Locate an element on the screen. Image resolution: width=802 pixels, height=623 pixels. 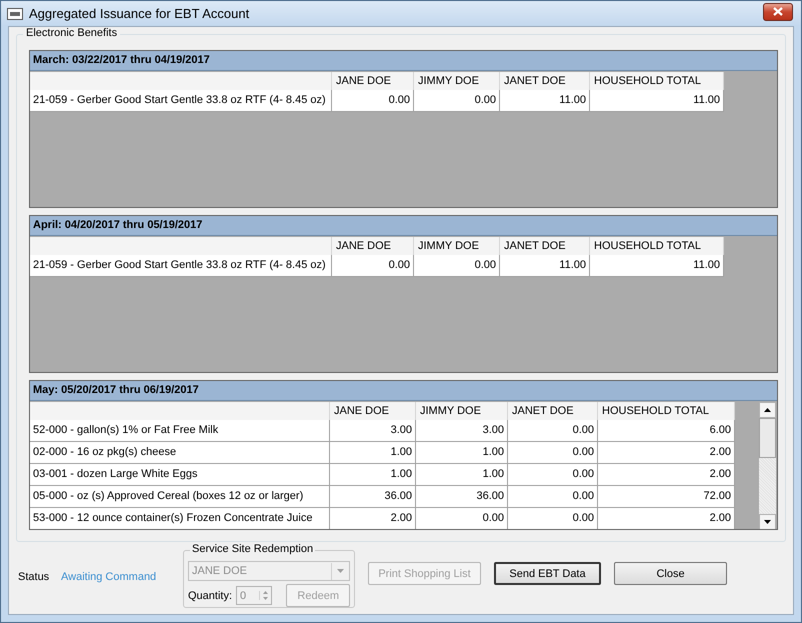
close-button is located at coordinates (778, 11).